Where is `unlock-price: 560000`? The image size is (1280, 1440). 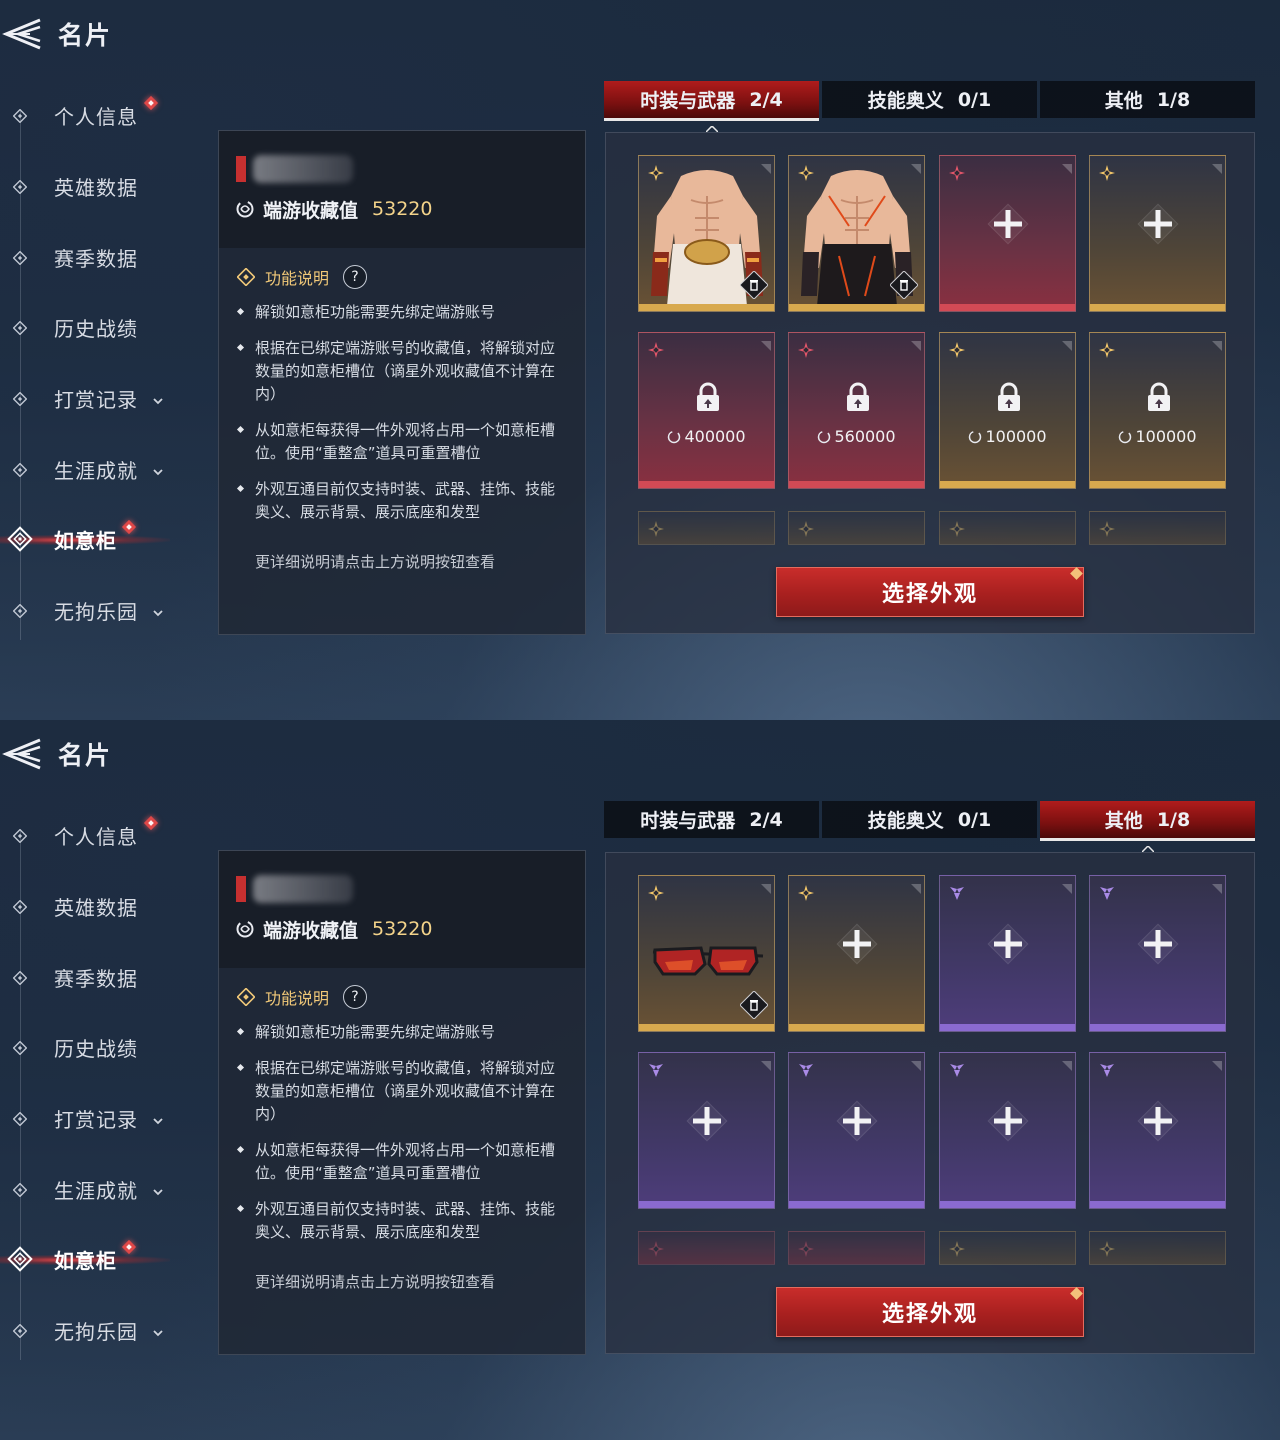 unlock-price: 560000 is located at coordinates (856, 436).